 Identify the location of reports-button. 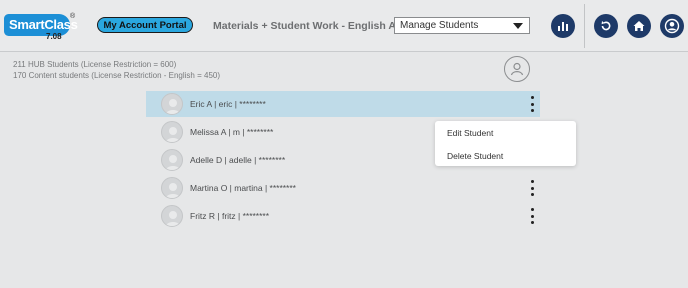
(563, 26).